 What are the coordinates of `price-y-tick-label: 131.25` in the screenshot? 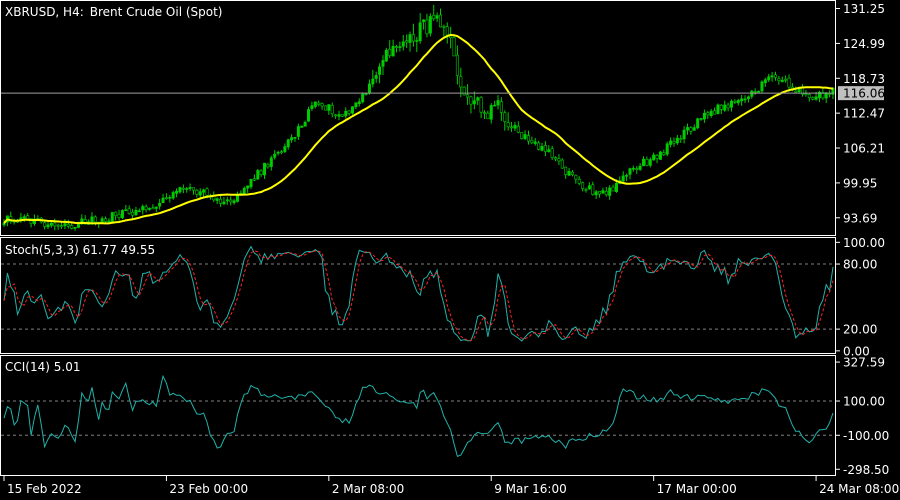 It's located at (864, 9).